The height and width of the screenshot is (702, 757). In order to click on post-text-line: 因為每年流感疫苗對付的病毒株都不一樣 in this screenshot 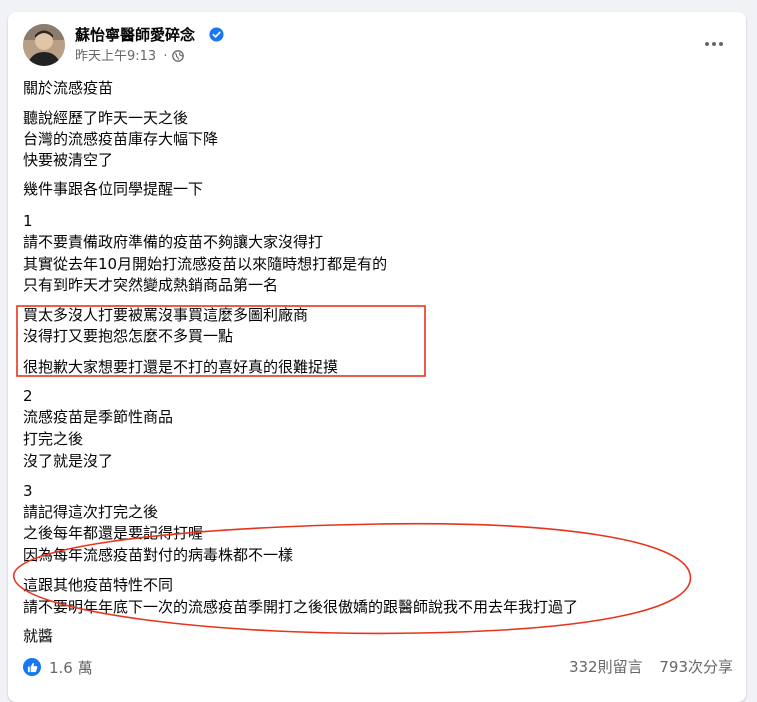, I will do `click(158, 555)`.